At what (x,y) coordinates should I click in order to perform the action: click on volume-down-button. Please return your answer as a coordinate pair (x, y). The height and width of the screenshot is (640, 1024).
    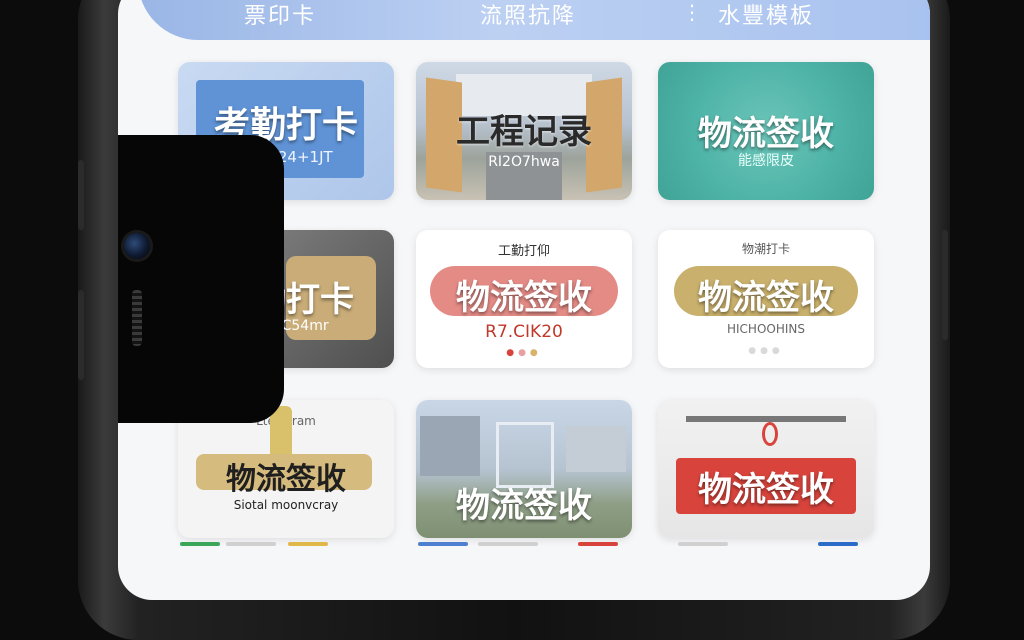
    Looking at the image, I should click on (81, 335).